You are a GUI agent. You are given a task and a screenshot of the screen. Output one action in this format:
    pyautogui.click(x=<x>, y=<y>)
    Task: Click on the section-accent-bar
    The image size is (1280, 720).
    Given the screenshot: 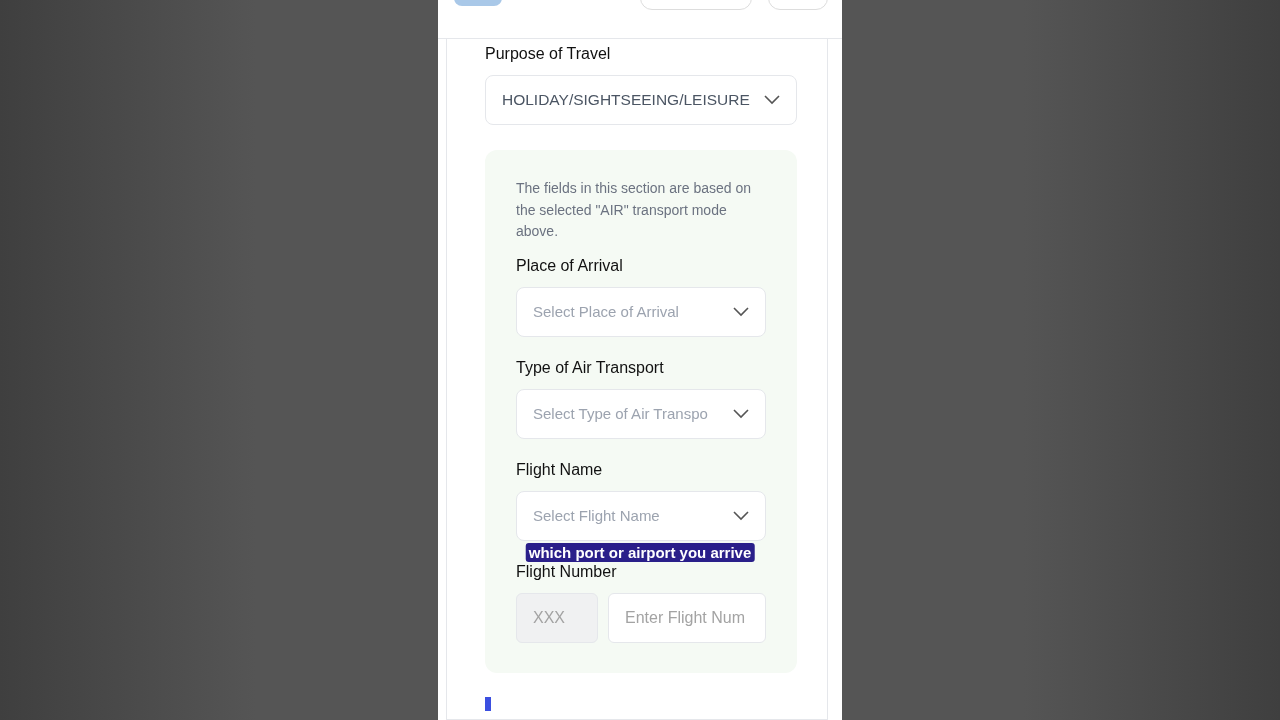 What is the action you would take?
    pyautogui.click(x=488, y=703)
    